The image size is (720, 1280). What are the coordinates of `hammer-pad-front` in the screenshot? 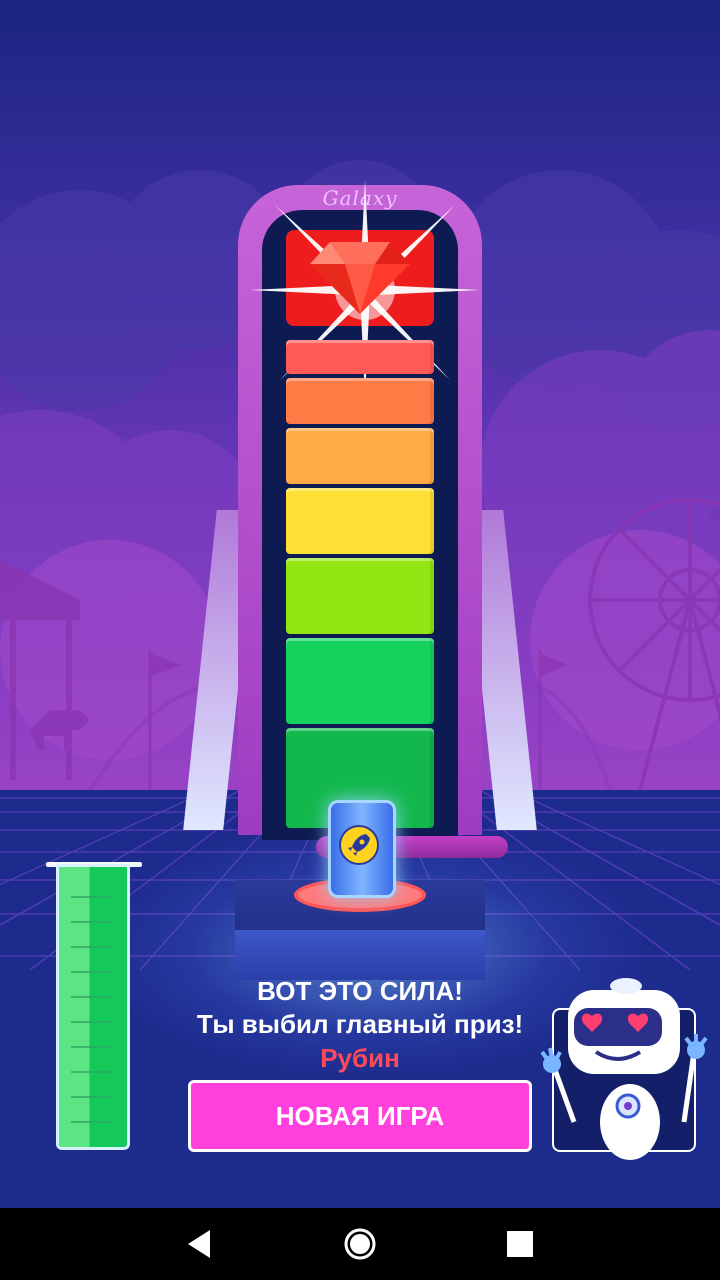 It's located at (360, 955).